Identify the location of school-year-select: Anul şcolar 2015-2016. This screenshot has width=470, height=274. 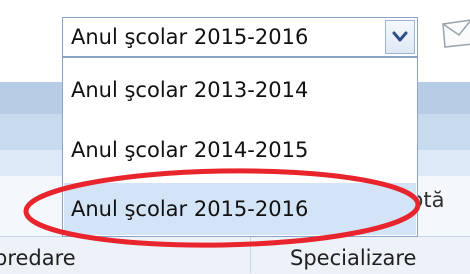
(240, 37).